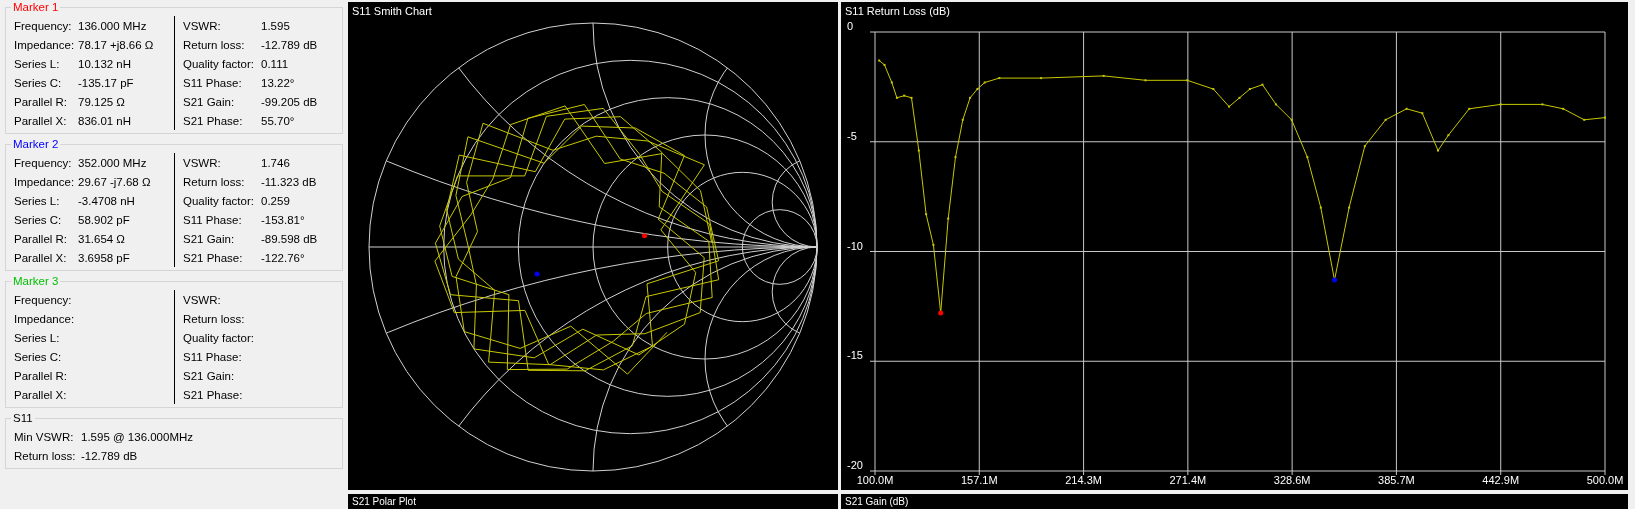 Image resolution: width=1635 pixels, height=509 pixels. Describe the element at coordinates (875, 480) in the screenshot. I see `axis-tick-label: 100.0M` at that location.